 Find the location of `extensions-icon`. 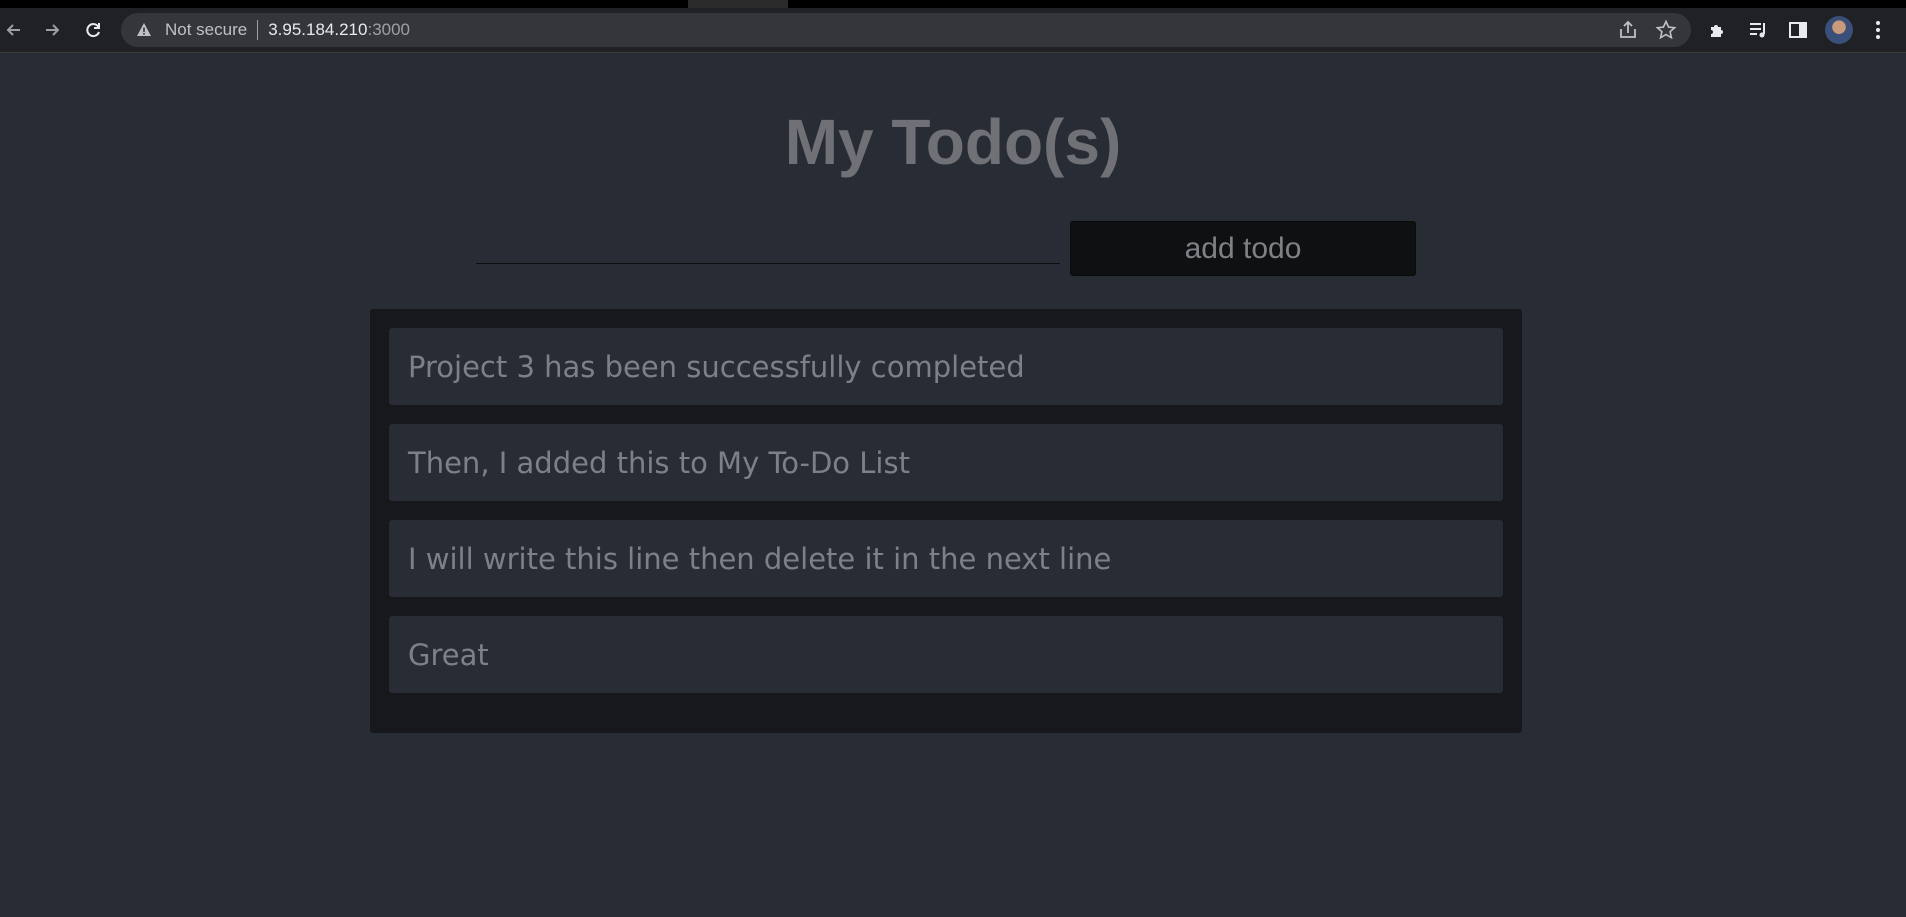

extensions-icon is located at coordinates (1718, 30).